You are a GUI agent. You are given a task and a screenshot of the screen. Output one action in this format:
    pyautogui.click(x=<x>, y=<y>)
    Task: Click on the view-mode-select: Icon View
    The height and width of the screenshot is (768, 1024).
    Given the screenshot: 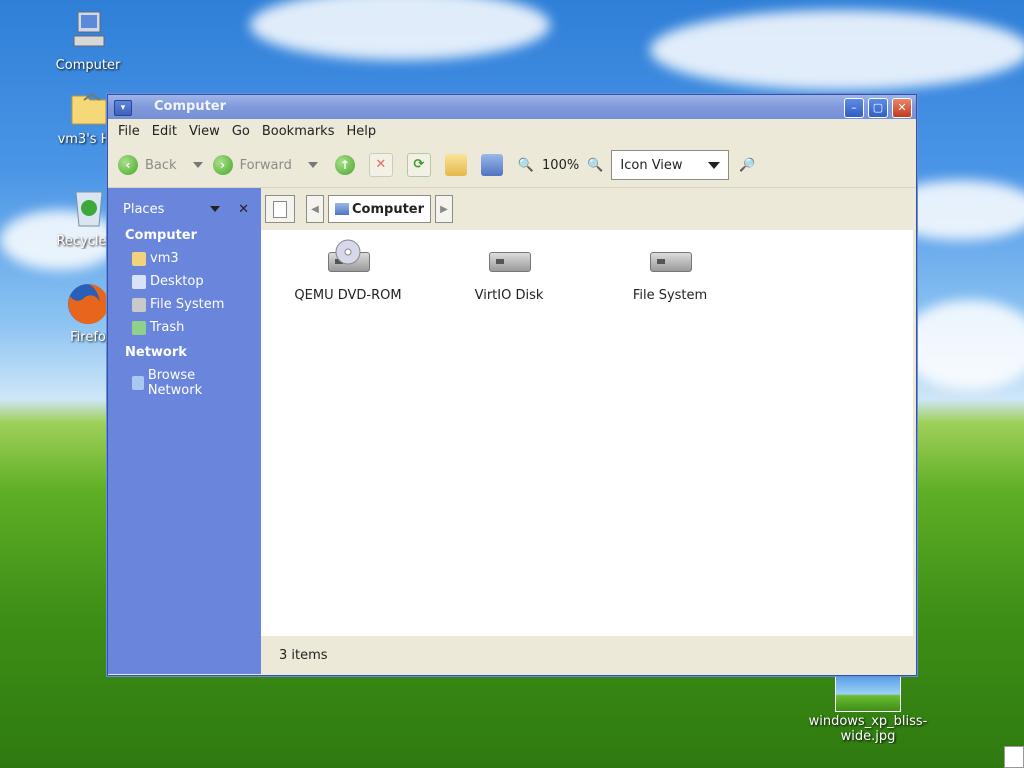 What is the action you would take?
    pyautogui.click(x=670, y=165)
    